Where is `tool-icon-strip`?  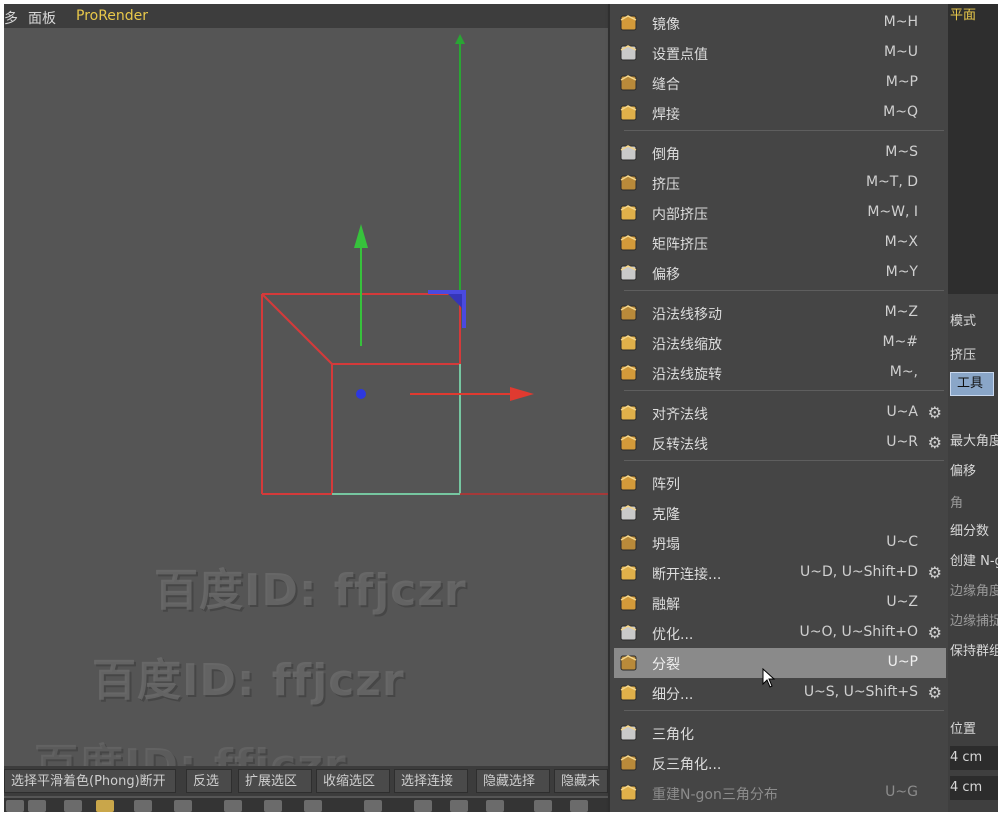
tool-icon-strip is located at coordinates (306, 805).